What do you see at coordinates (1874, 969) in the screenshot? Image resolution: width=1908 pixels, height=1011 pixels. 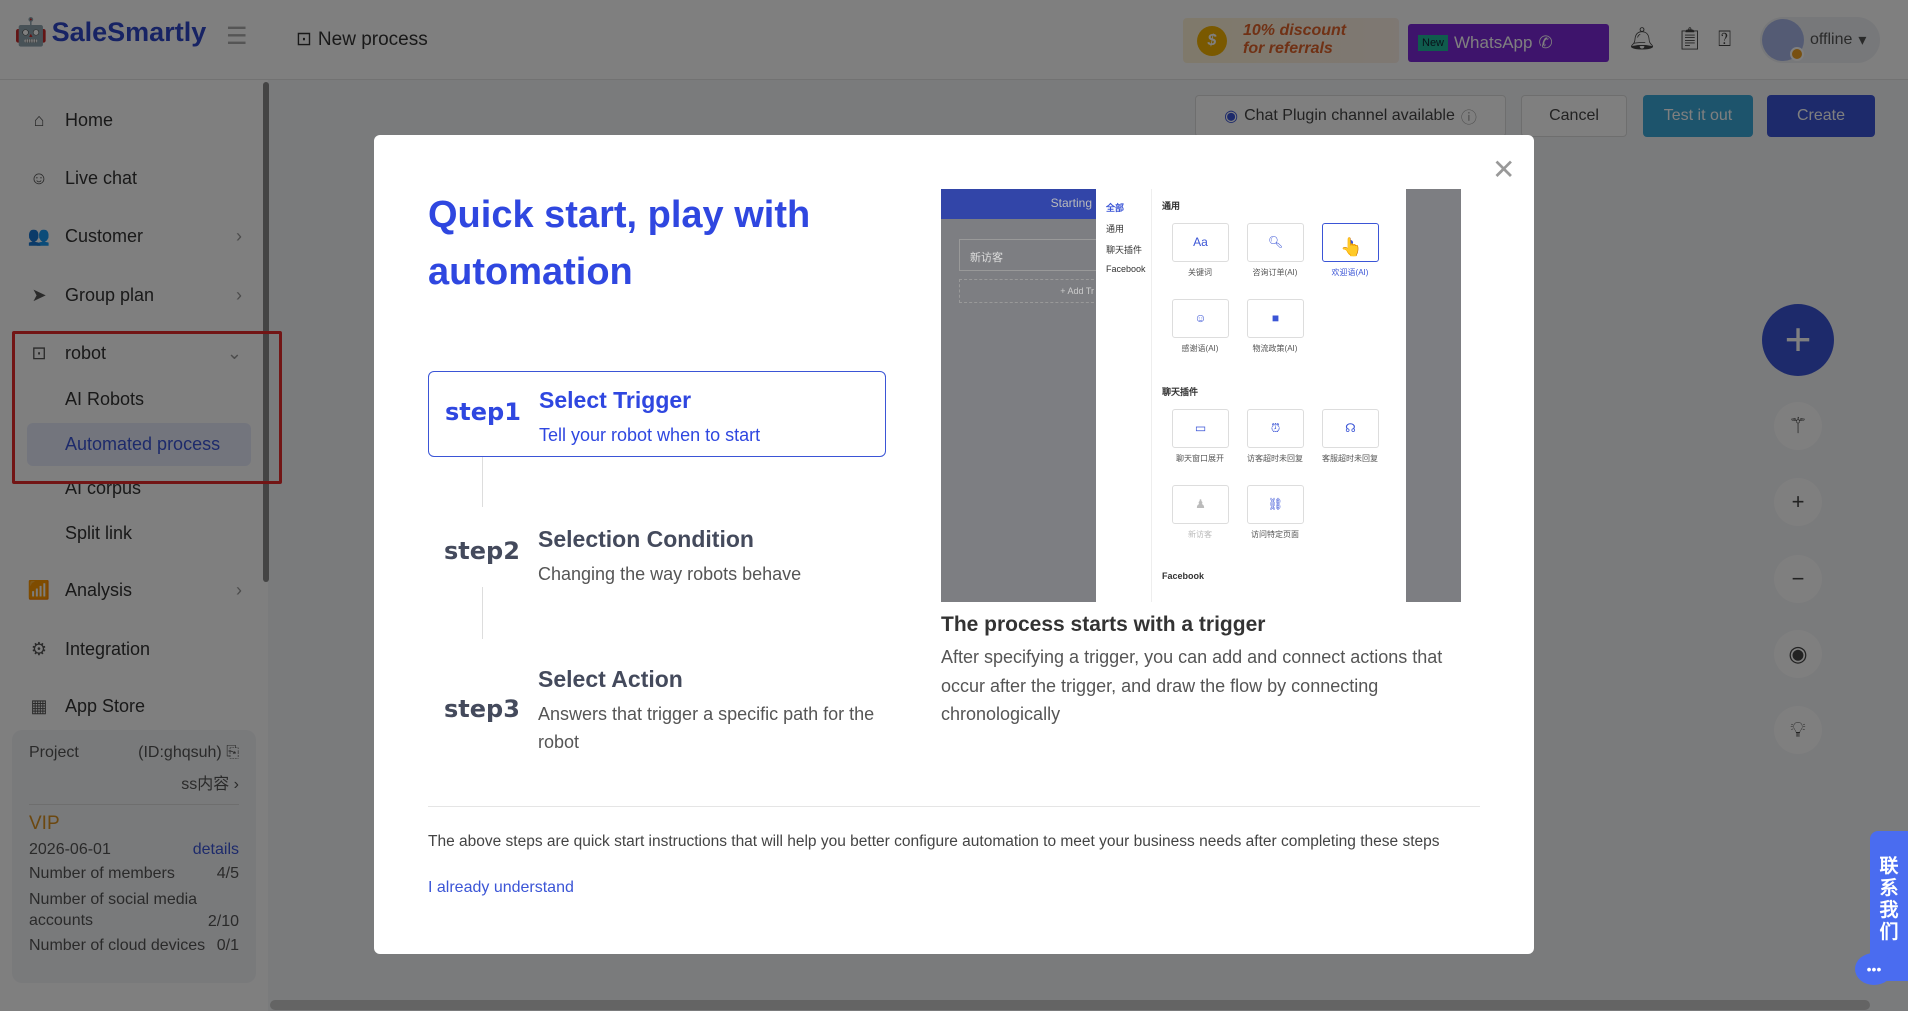 I see `chat-bubble-icon: •••` at bounding box center [1874, 969].